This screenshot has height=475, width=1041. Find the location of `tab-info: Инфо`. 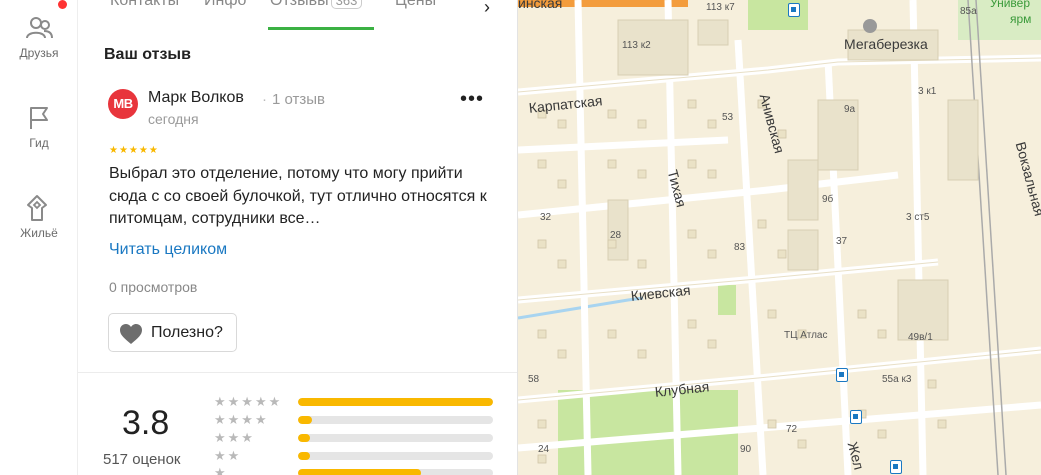

tab-info: Инфо is located at coordinates (225, 5).